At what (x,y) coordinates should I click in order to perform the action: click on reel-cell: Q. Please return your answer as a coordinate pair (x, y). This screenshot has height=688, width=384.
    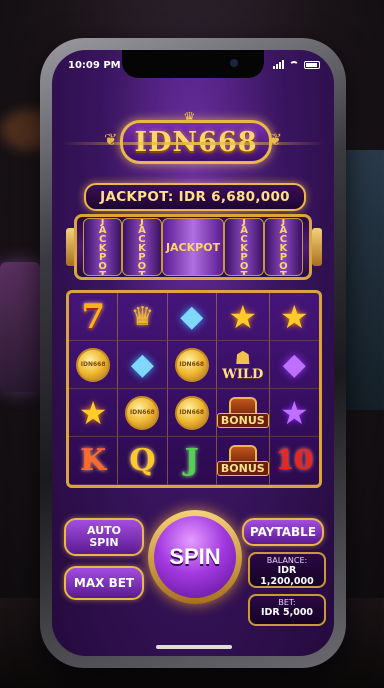
    Looking at the image, I should click on (143, 461).